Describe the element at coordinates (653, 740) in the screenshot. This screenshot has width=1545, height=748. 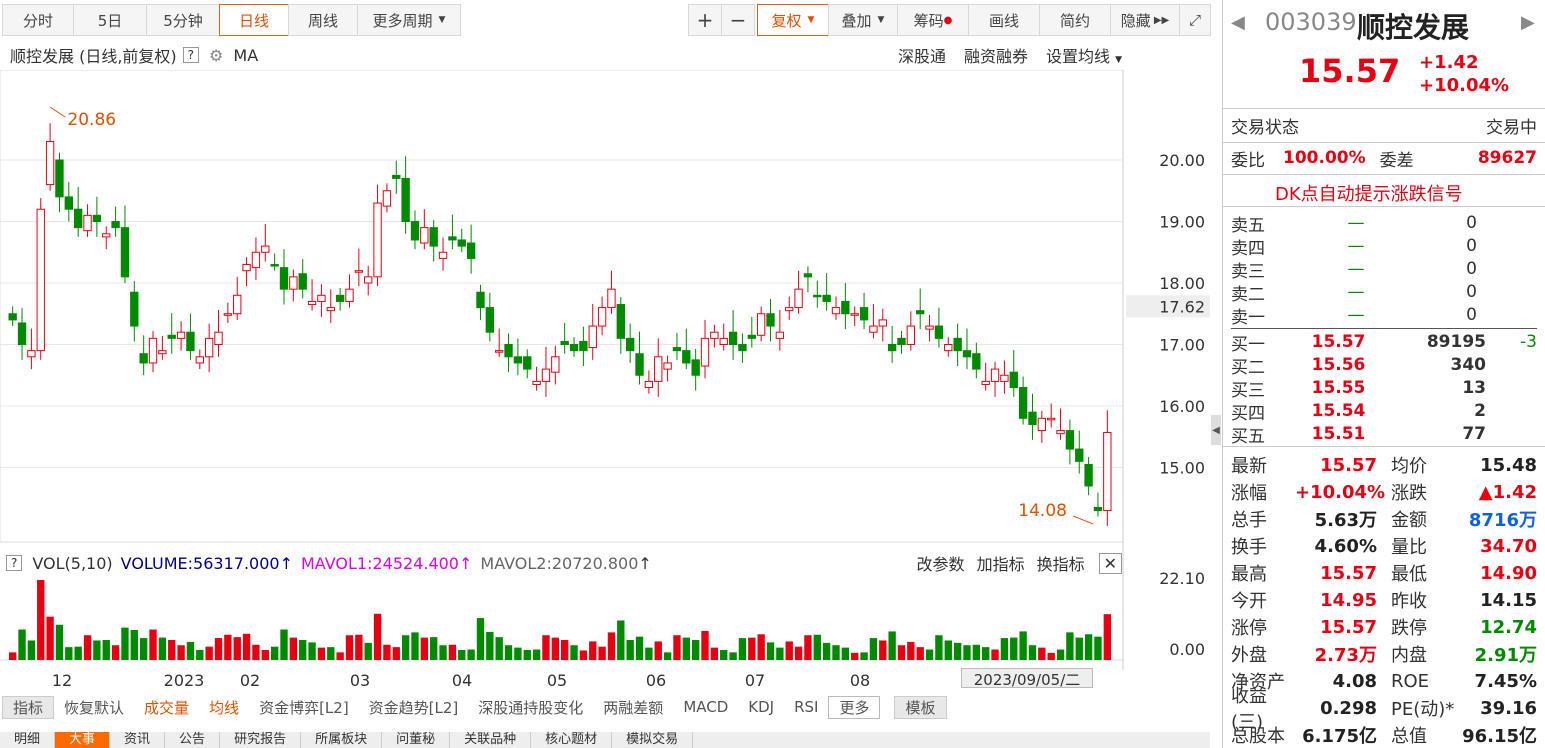
I see `info-tab: 模拟交易` at that location.